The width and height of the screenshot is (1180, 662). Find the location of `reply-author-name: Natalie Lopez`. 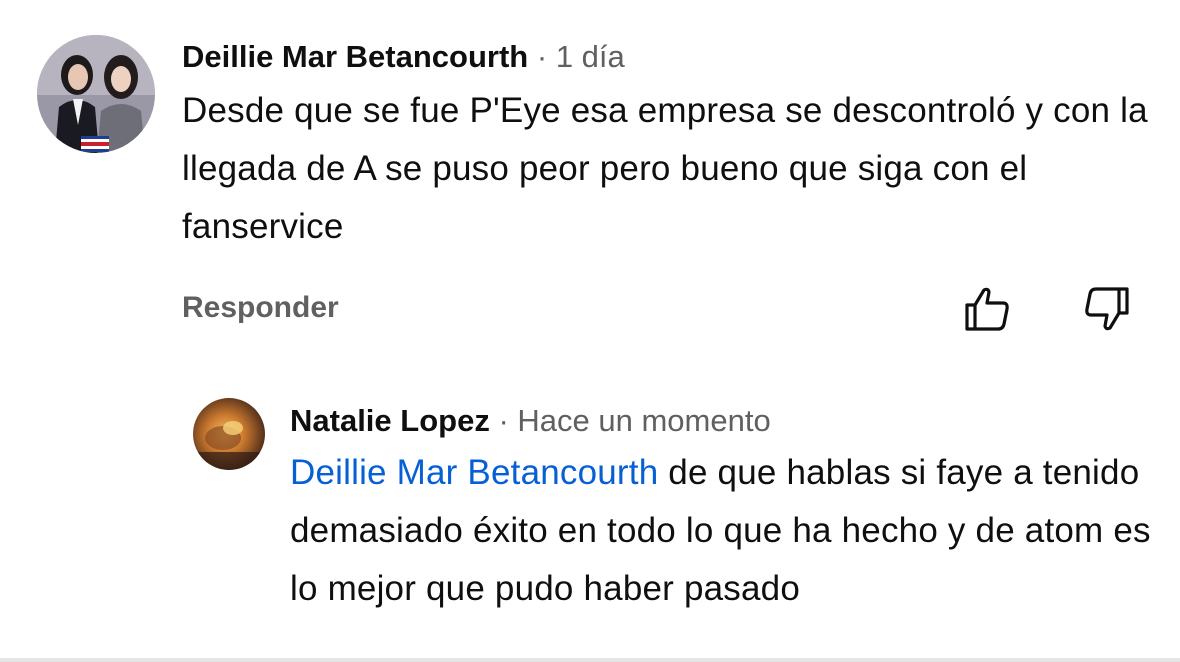

reply-author-name: Natalie Lopez is located at coordinates (390, 420).